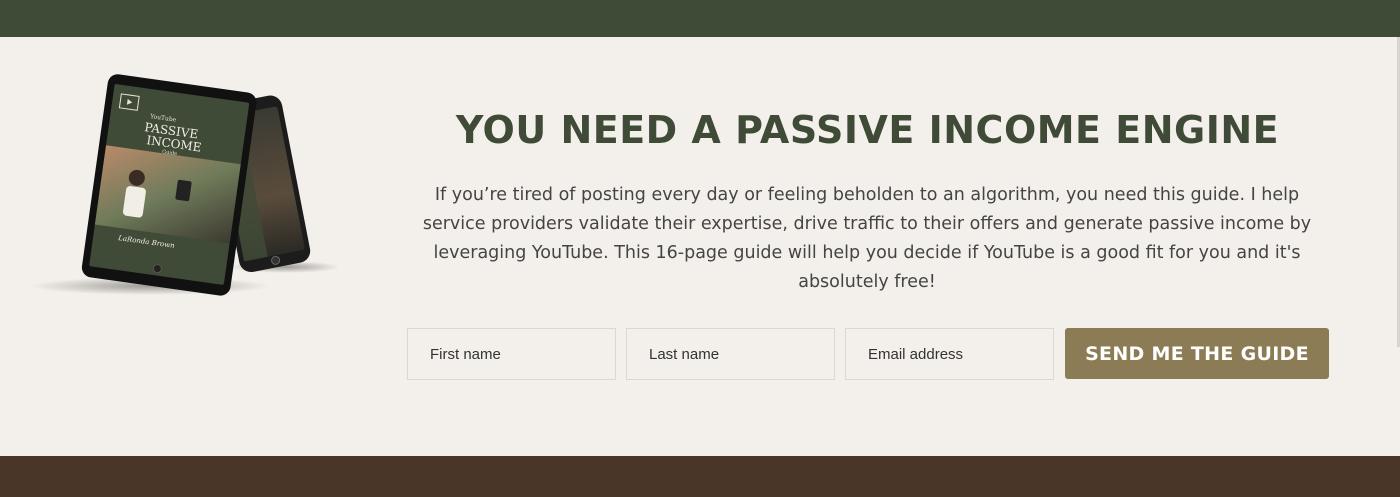 This screenshot has height=497, width=1400. Describe the element at coordinates (730, 354) in the screenshot. I see `last-name-input` at that location.